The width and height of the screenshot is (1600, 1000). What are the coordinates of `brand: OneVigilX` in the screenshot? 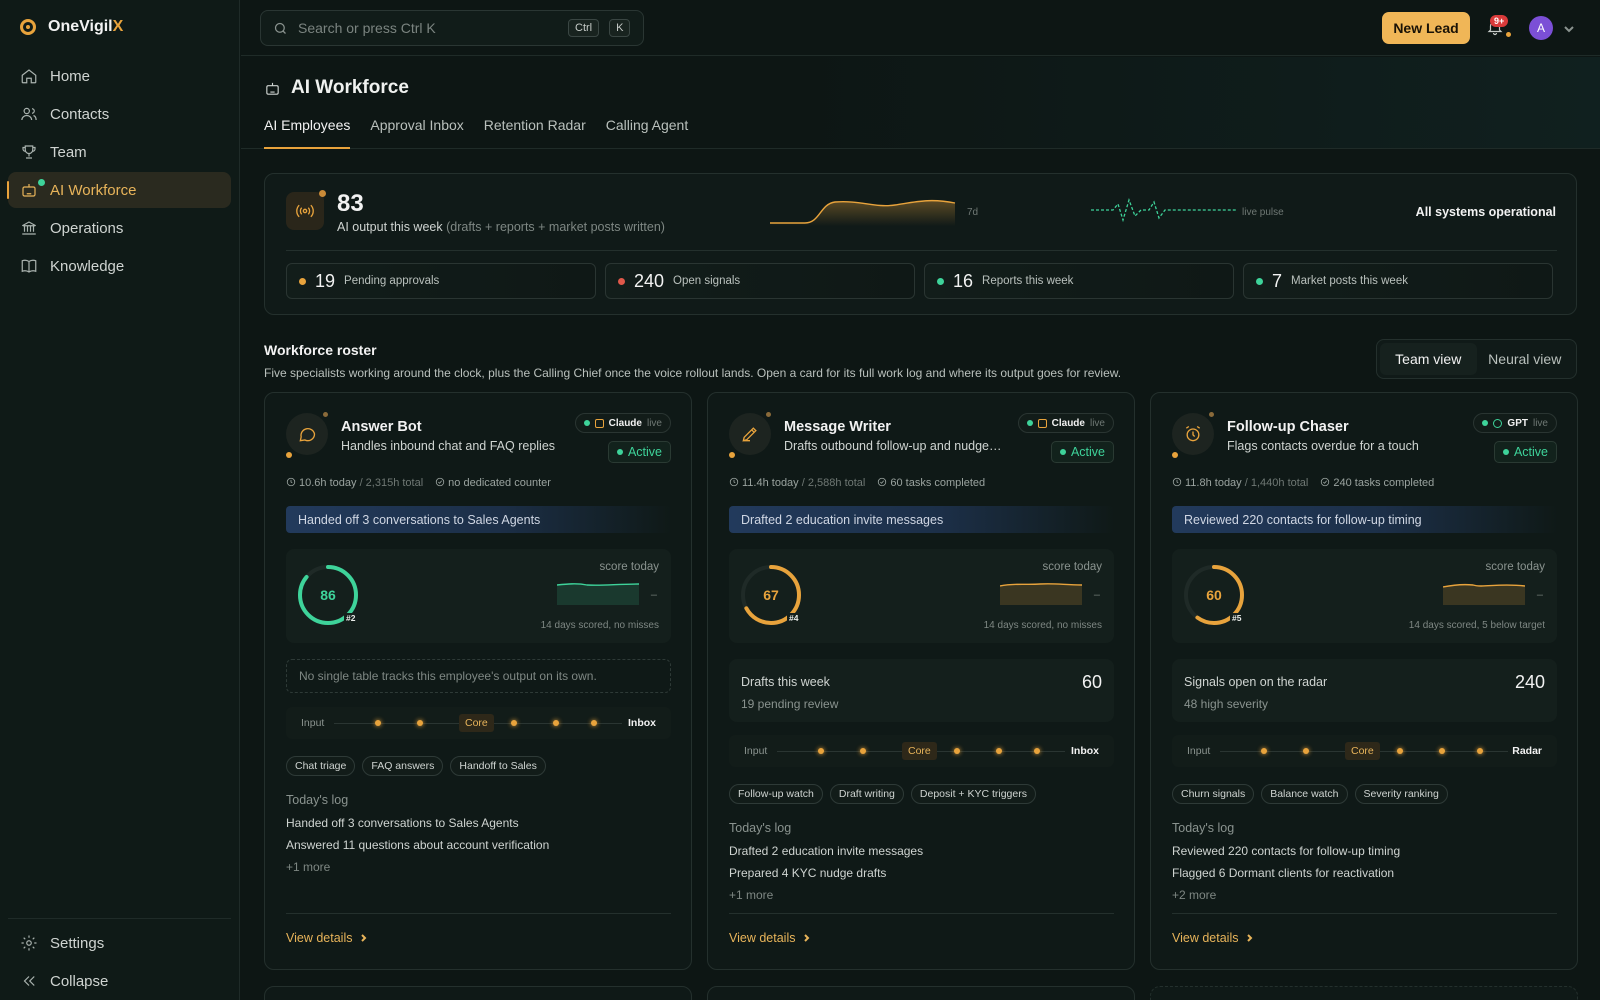 It's located at (71, 27).